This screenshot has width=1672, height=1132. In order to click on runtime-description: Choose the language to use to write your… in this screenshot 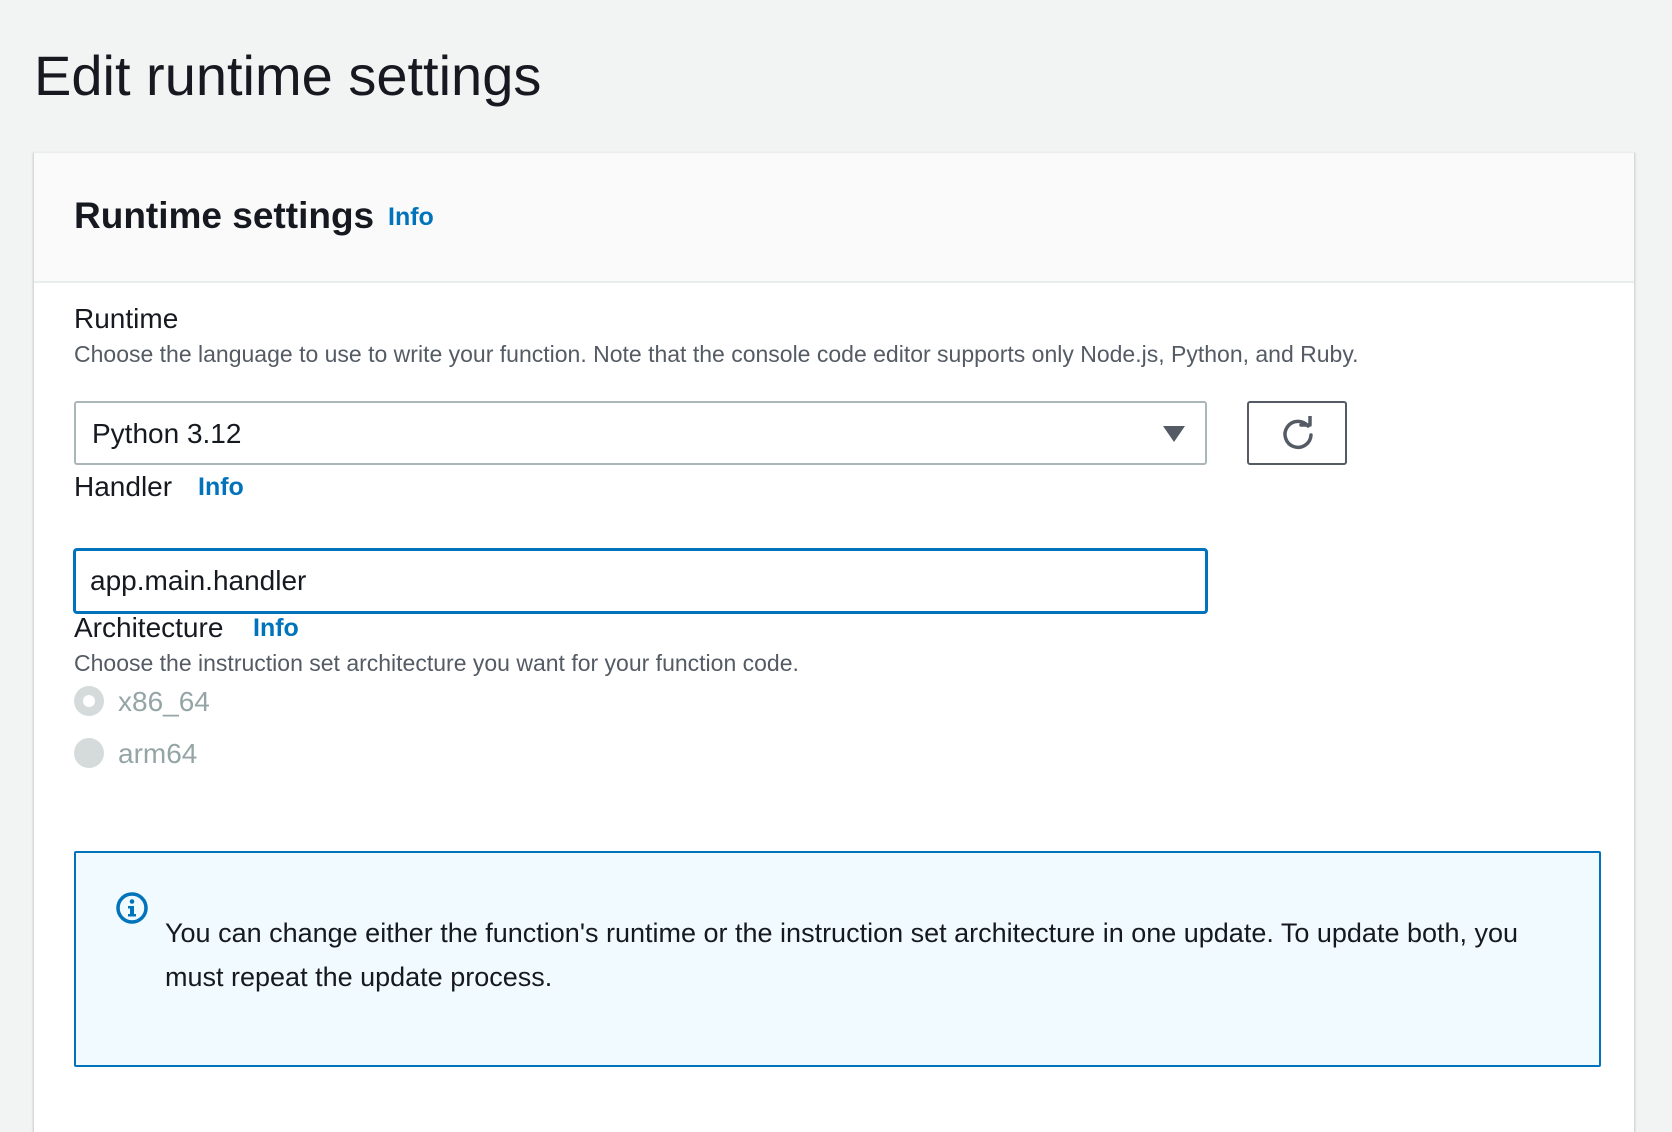, I will do `click(716, 354)`.